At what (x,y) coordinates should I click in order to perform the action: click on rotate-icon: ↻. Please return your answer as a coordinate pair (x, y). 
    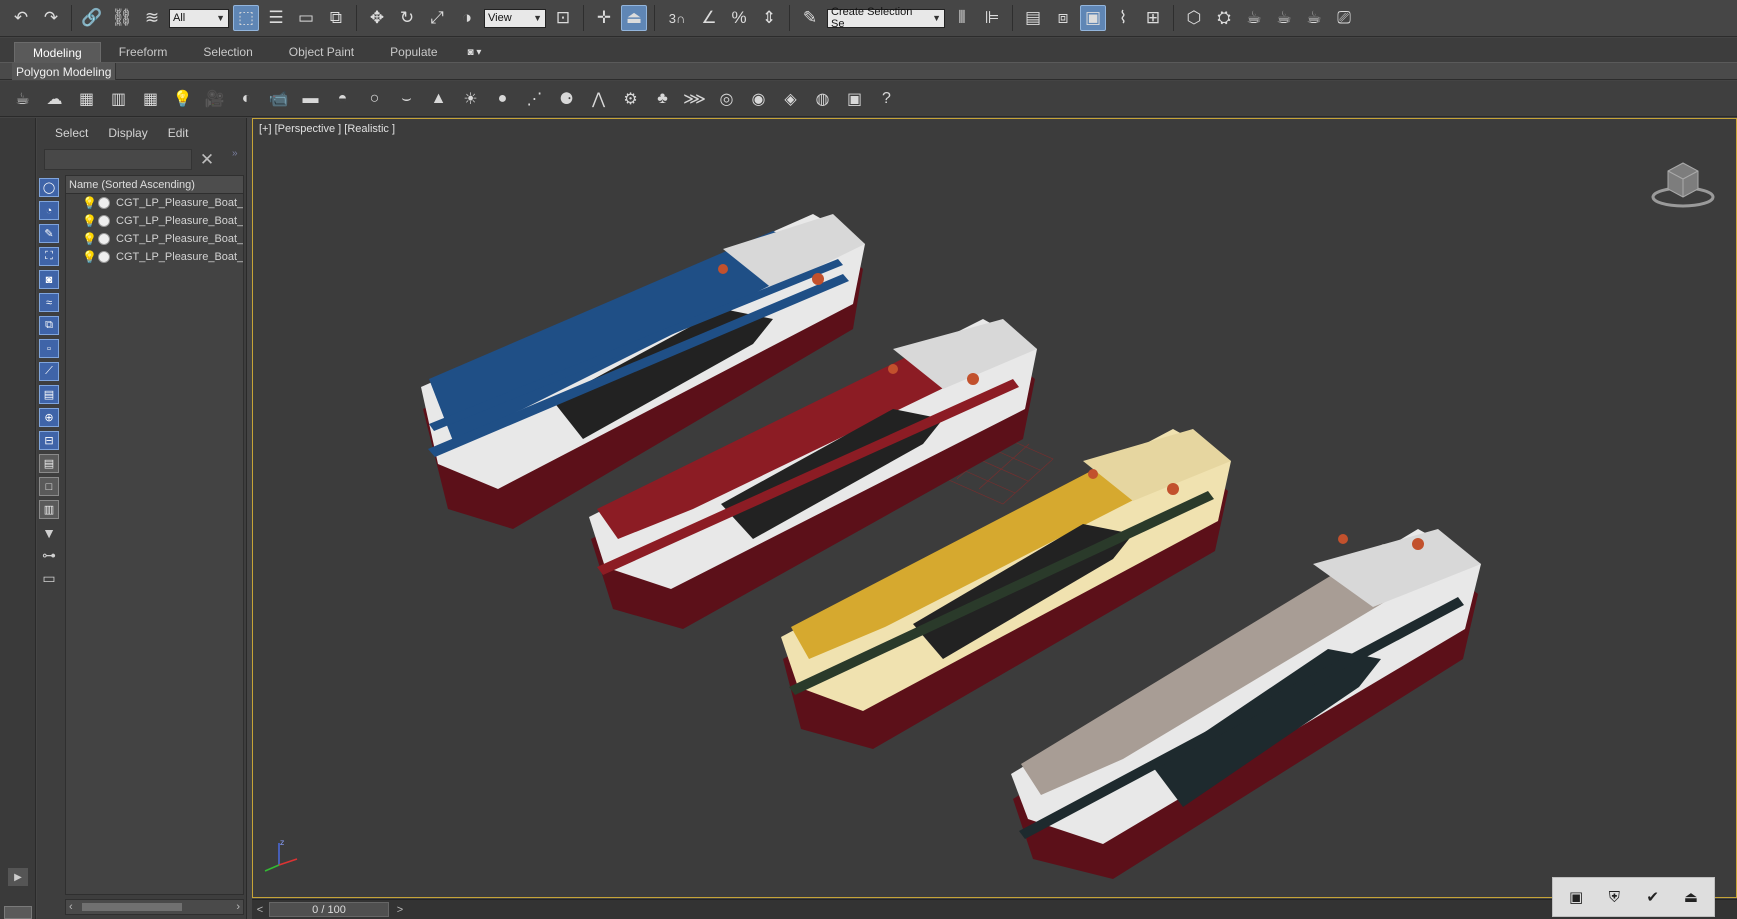
    Looking at the image, I should click on (407, 18).